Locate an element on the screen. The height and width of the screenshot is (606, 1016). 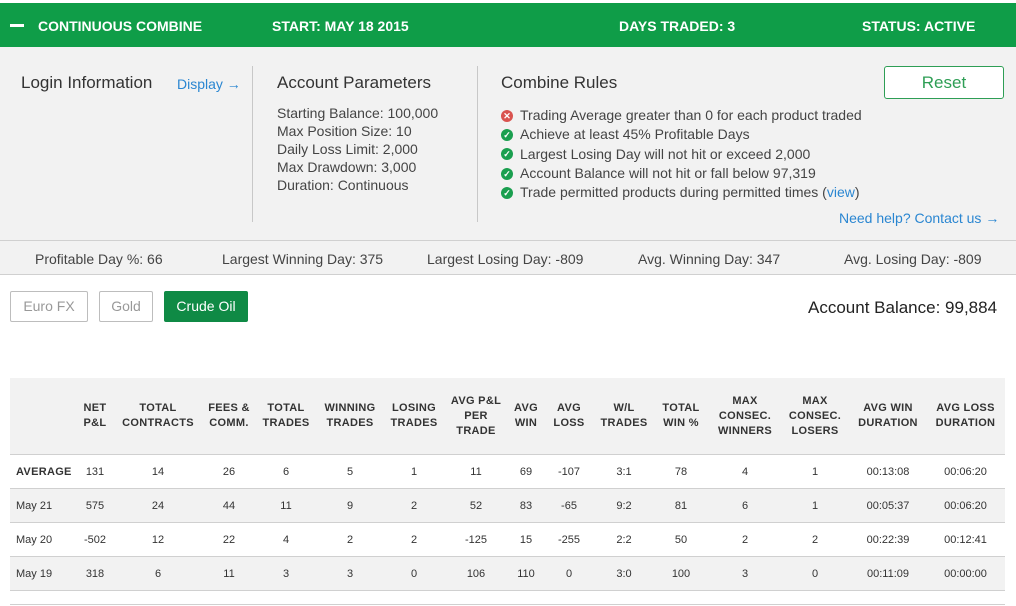
column-header: AVG LOSS is located at coordinates (569, 416).